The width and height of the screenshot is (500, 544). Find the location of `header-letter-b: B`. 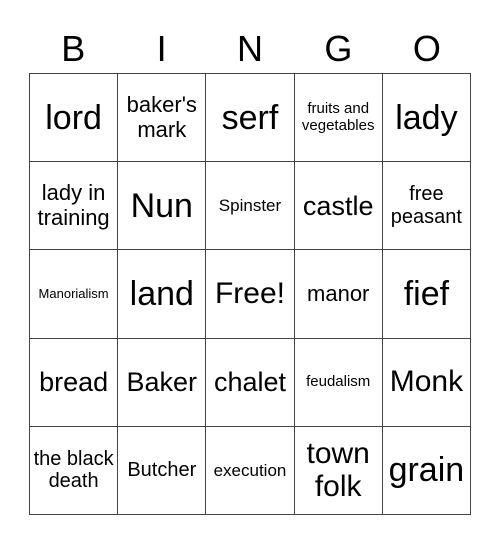

header-letter-b: B is located at coordinates (73, 48).